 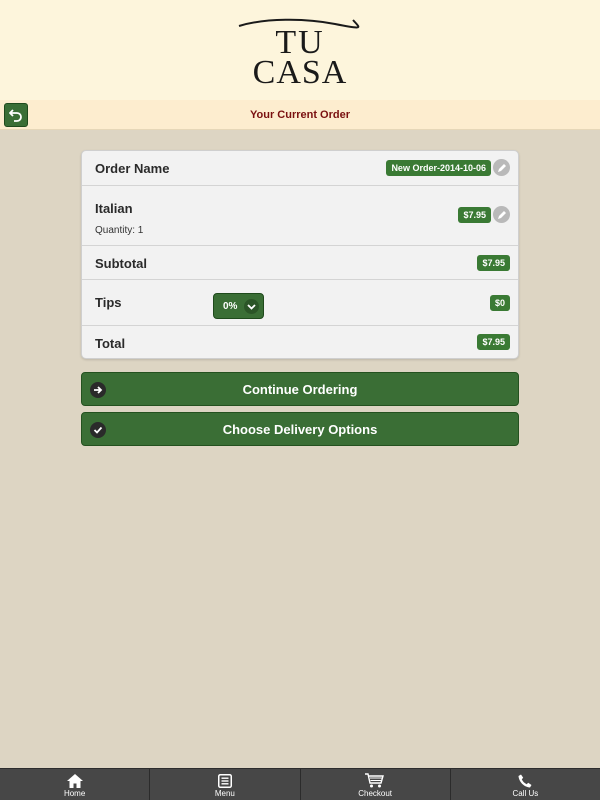 What do you see at coordinates (300, 263) in the screenshot?
I see `subtotal-row: Subtotal $7.95` at bounding box center [300, 263].